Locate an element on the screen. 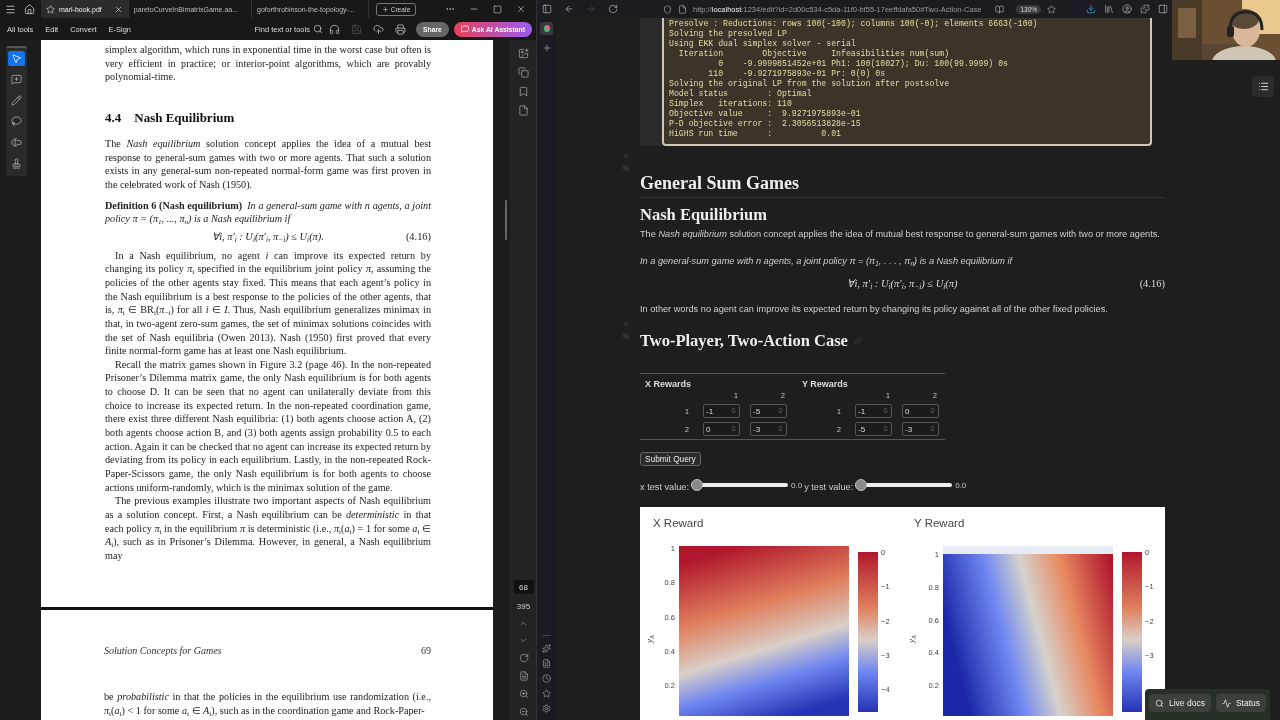 This screenshot has width=1280, height=720. page-number: 69 is located at coordinates (426, 650).